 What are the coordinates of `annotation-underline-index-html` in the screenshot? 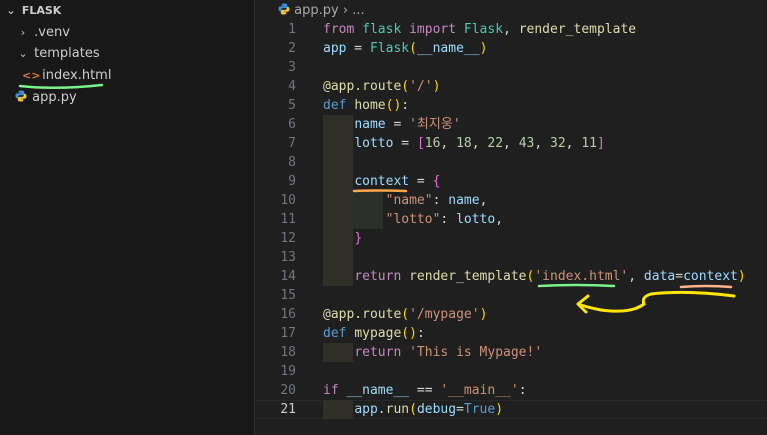 It's located at (576, 285).